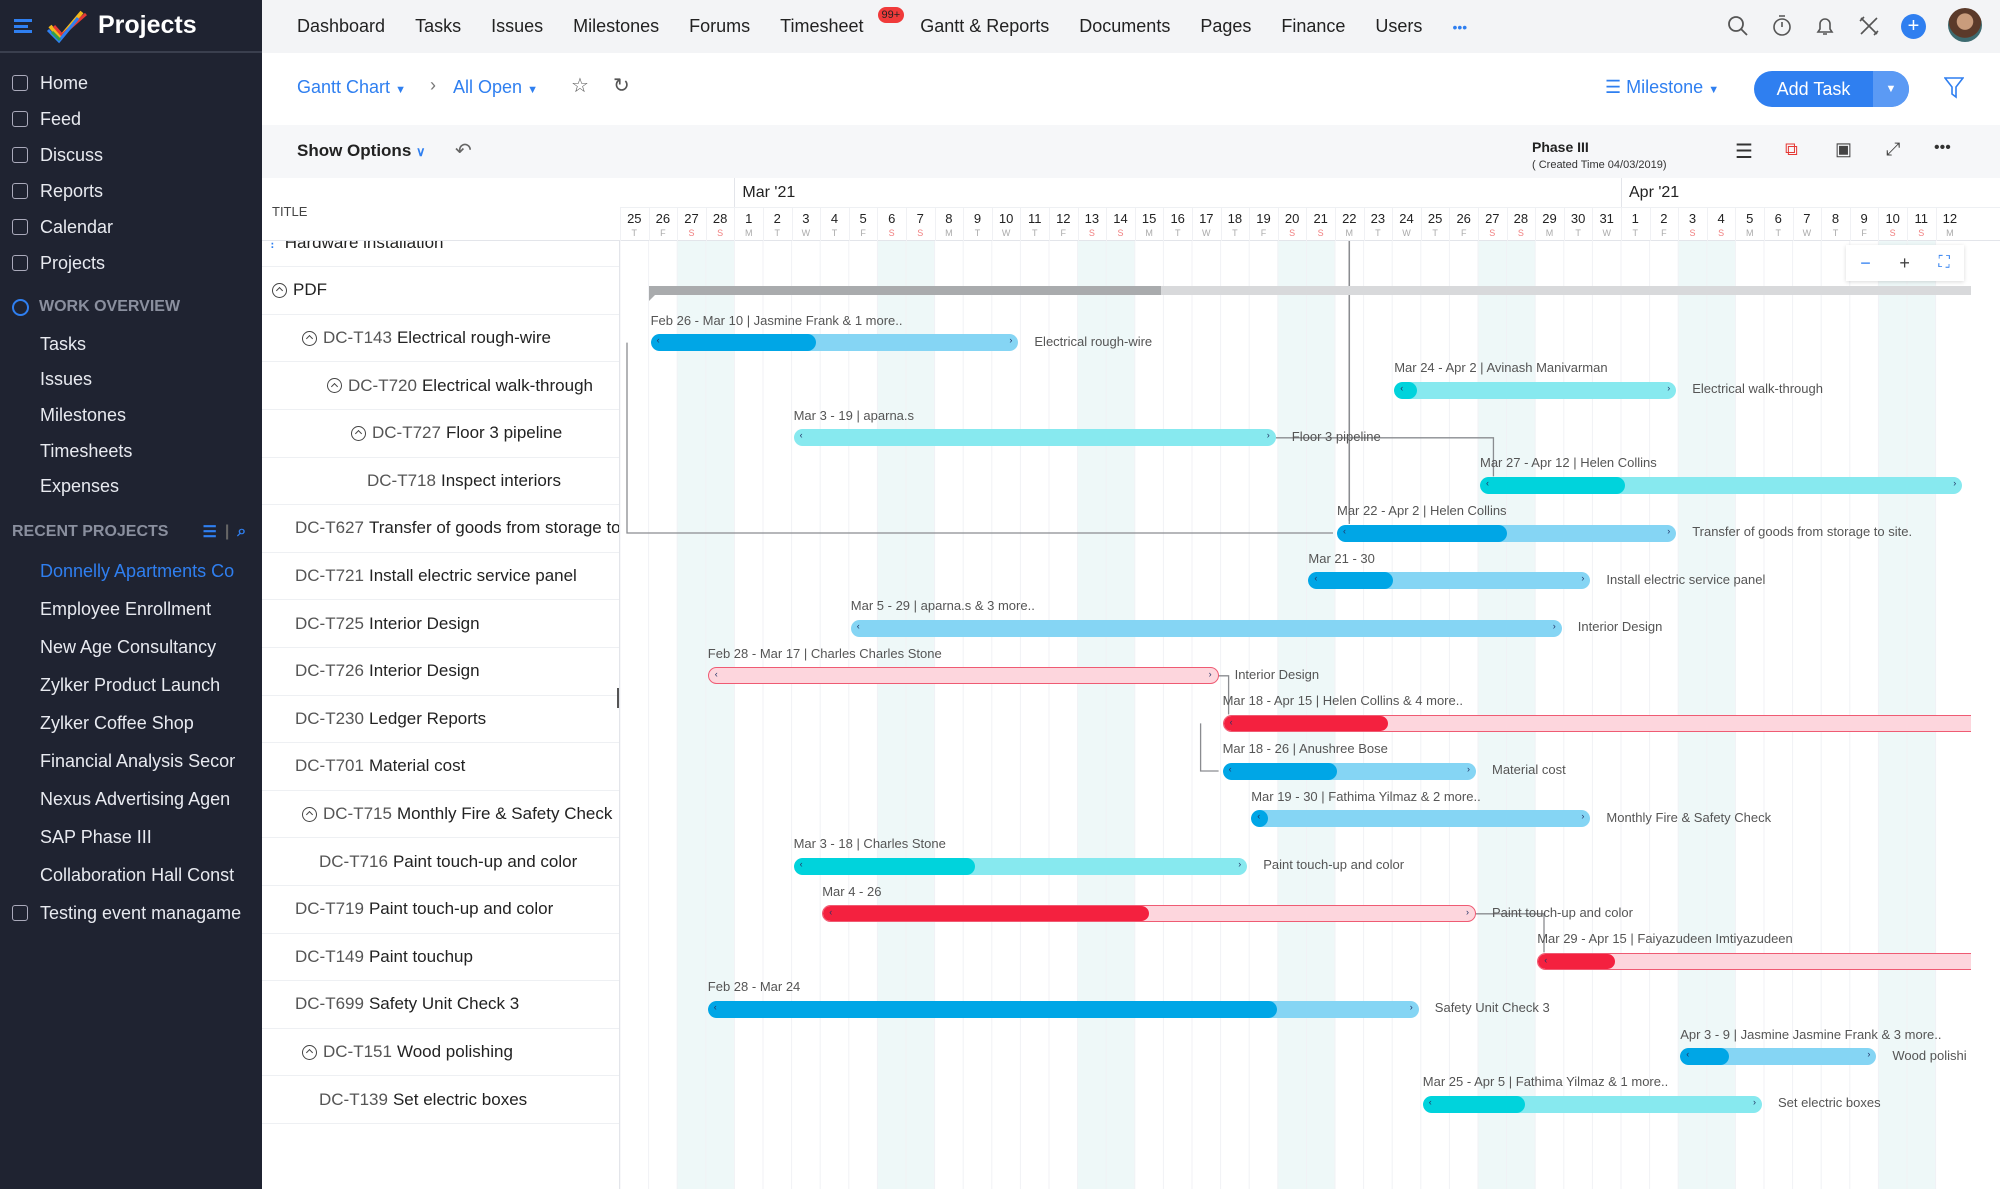 Image resolution: width=2000 pixels, height=1189 pixels. Describe the element at coordinates (341, 26) in the screenshot. I see `nav-dashboard: Dashboard` at that location.